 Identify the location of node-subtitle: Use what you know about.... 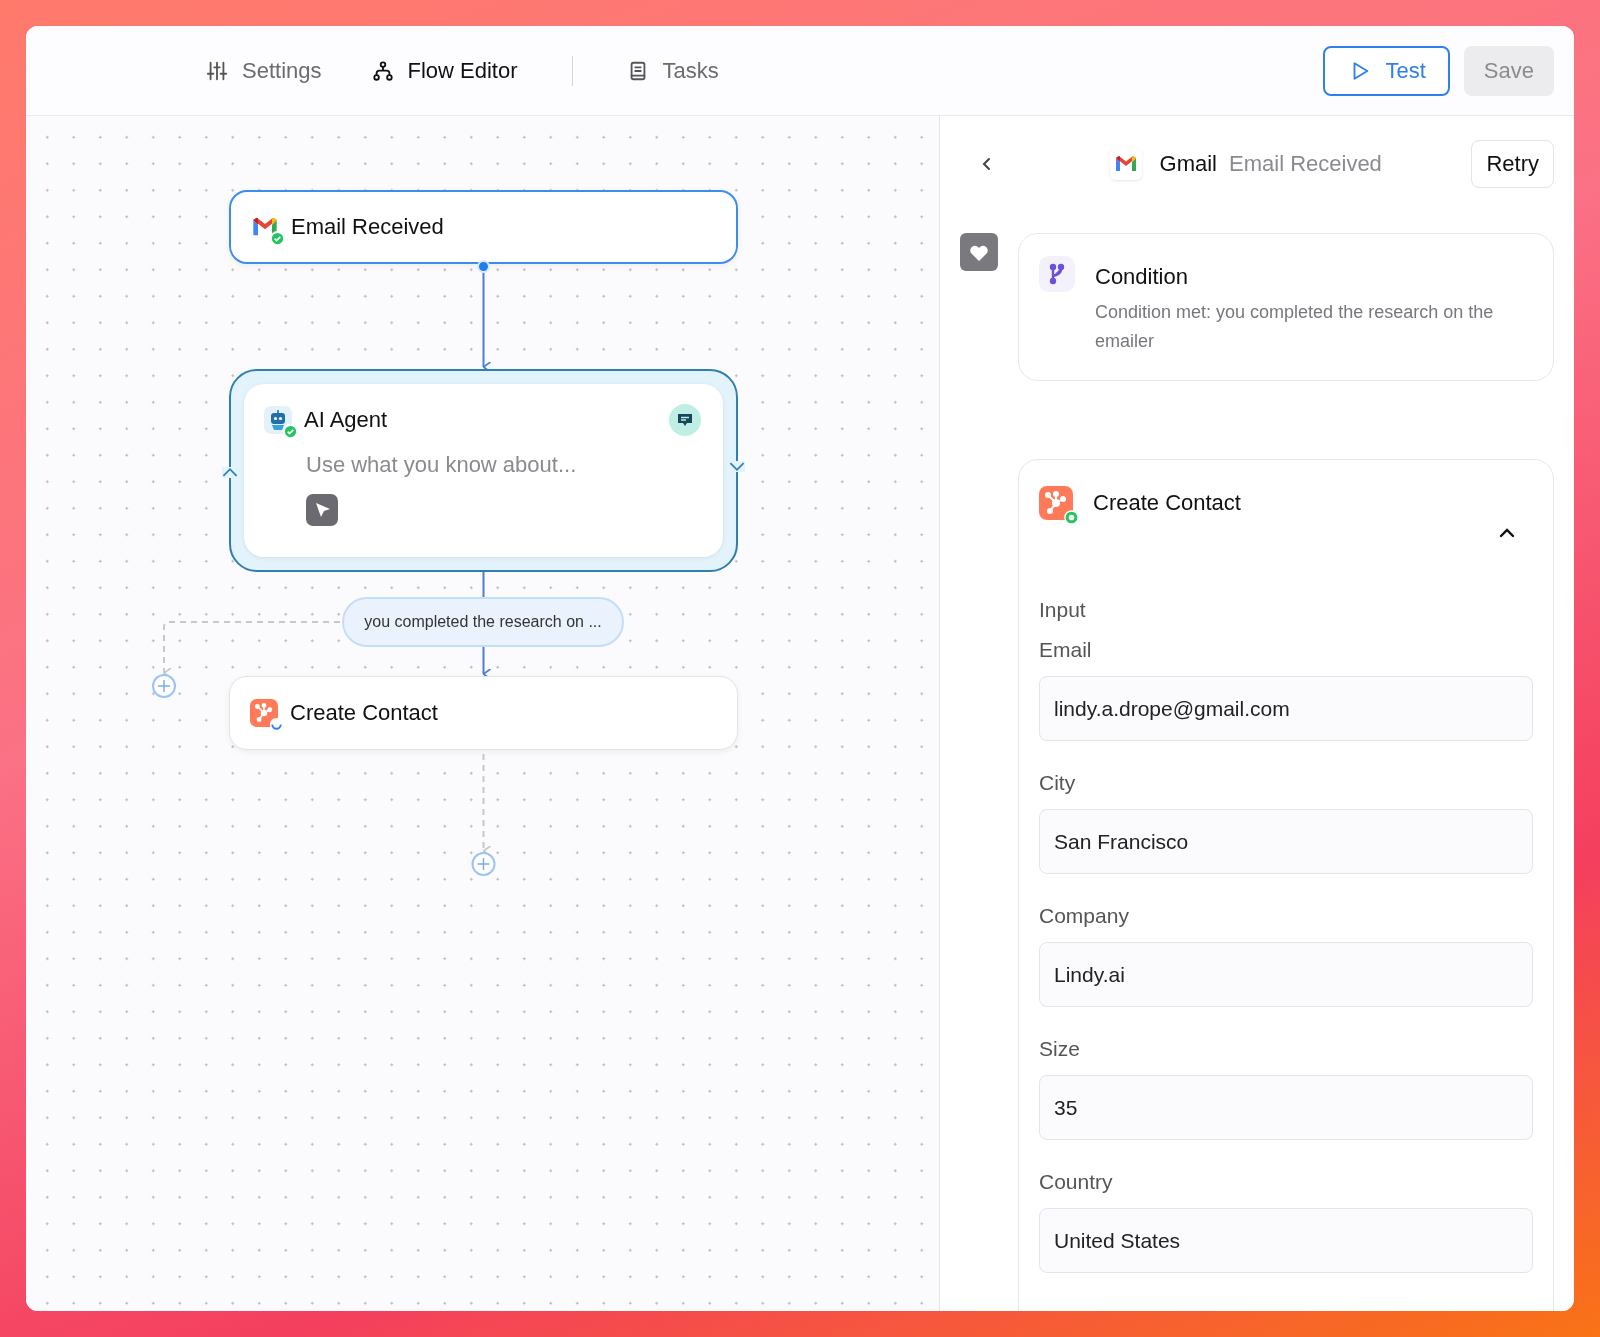
(442, 465).